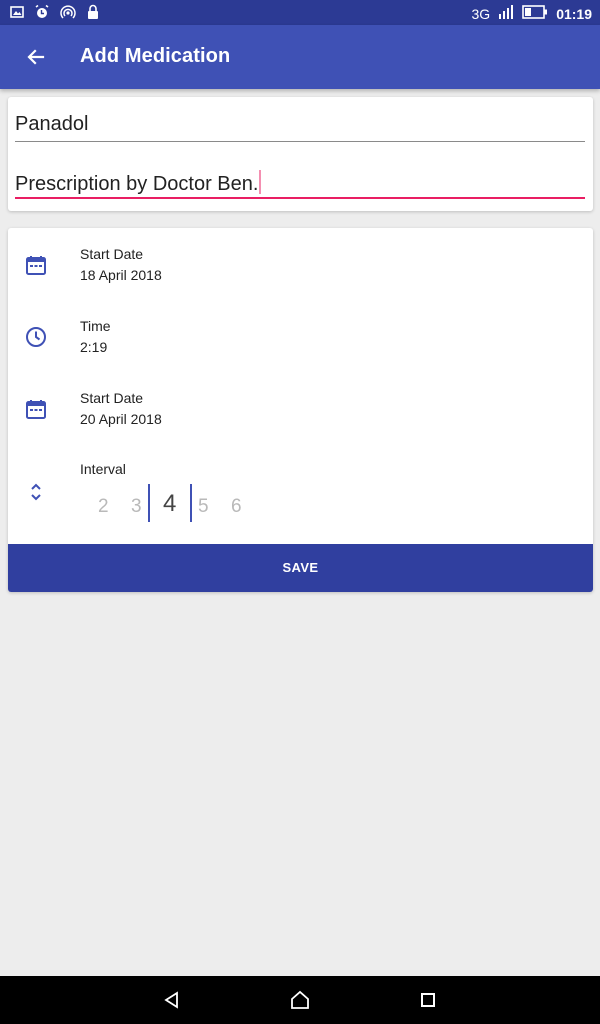 The image size is (600, 1024). What do you see at coordinates (300, 12) in the screenshot?
I see `status-bar: 3G 01:19` at bounding box center [300, 12].